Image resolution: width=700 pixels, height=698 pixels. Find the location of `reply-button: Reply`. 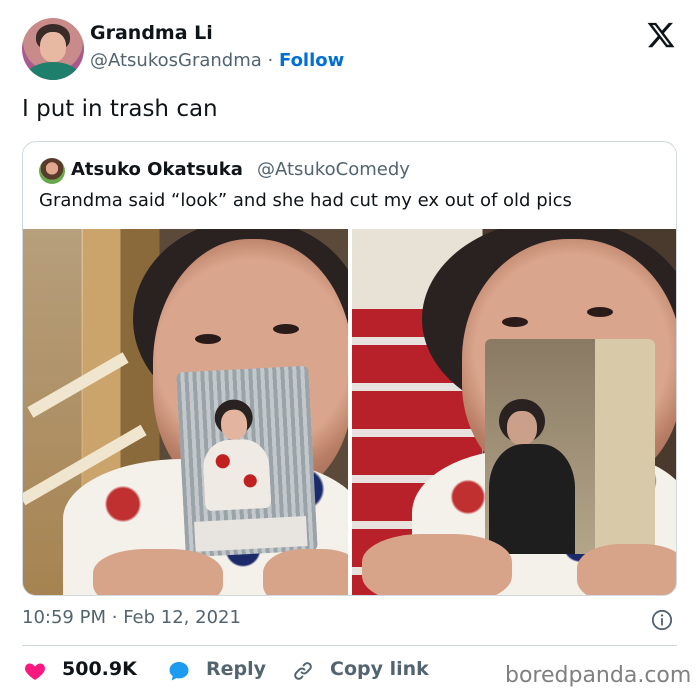

reply-button: Reply is located at coordinates (226, 671).